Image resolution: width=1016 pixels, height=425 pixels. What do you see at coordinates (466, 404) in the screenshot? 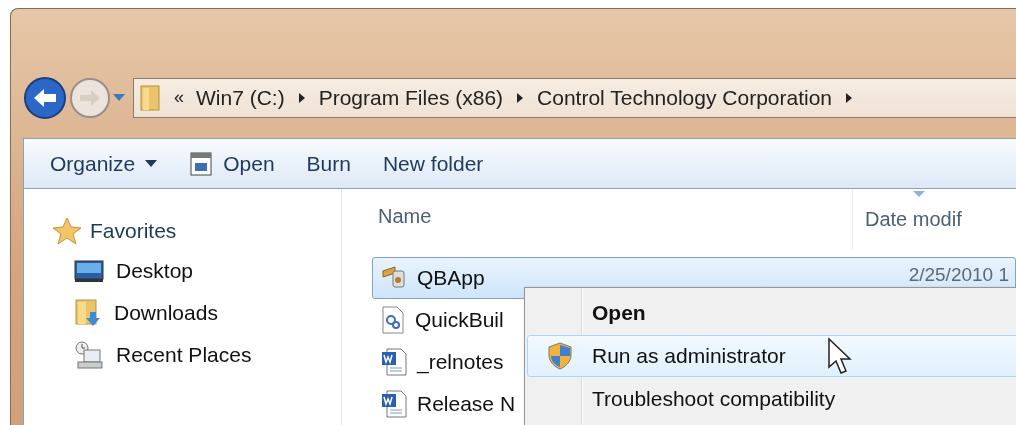
I see `file-name: Release N` at bounding box center [466, 404].